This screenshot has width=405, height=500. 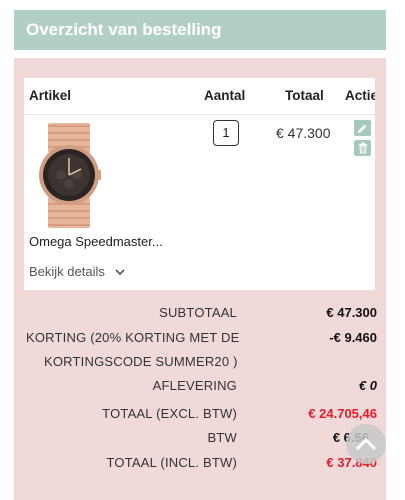 I want to click on edit-button, so click(x=362, y=128).